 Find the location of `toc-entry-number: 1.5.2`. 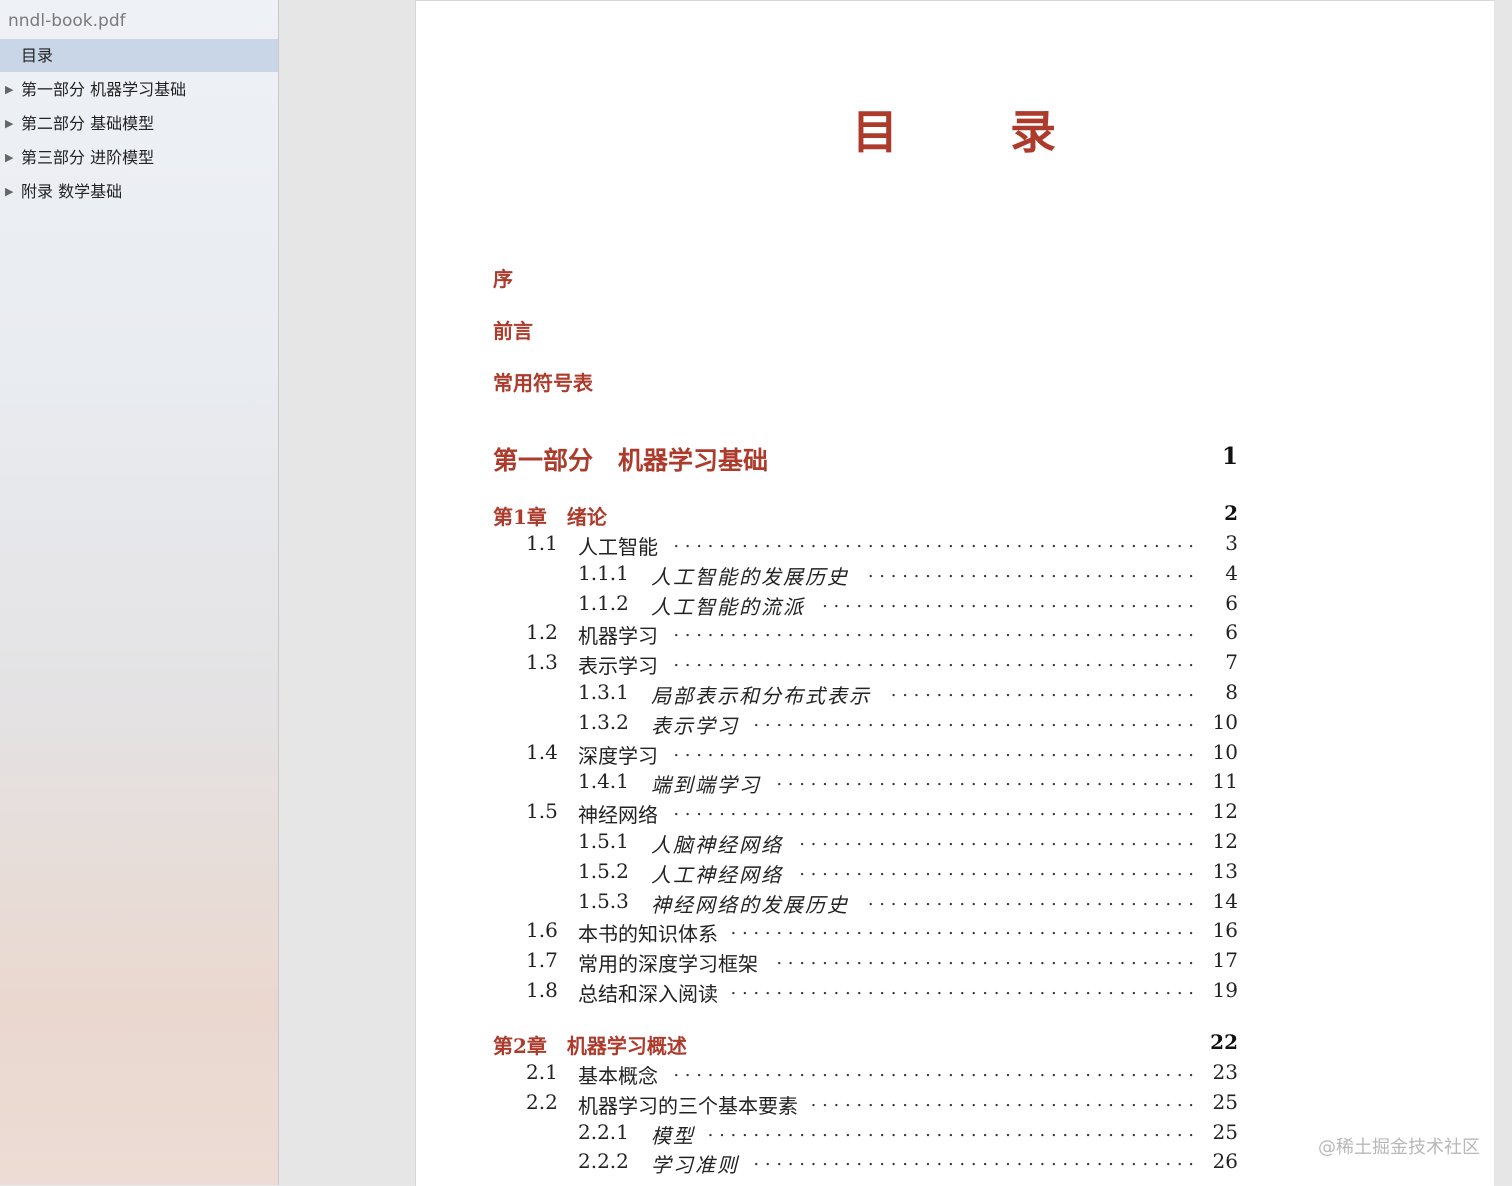

toc-entry-number: 1.5.2 is located at coordinates (603, 871).